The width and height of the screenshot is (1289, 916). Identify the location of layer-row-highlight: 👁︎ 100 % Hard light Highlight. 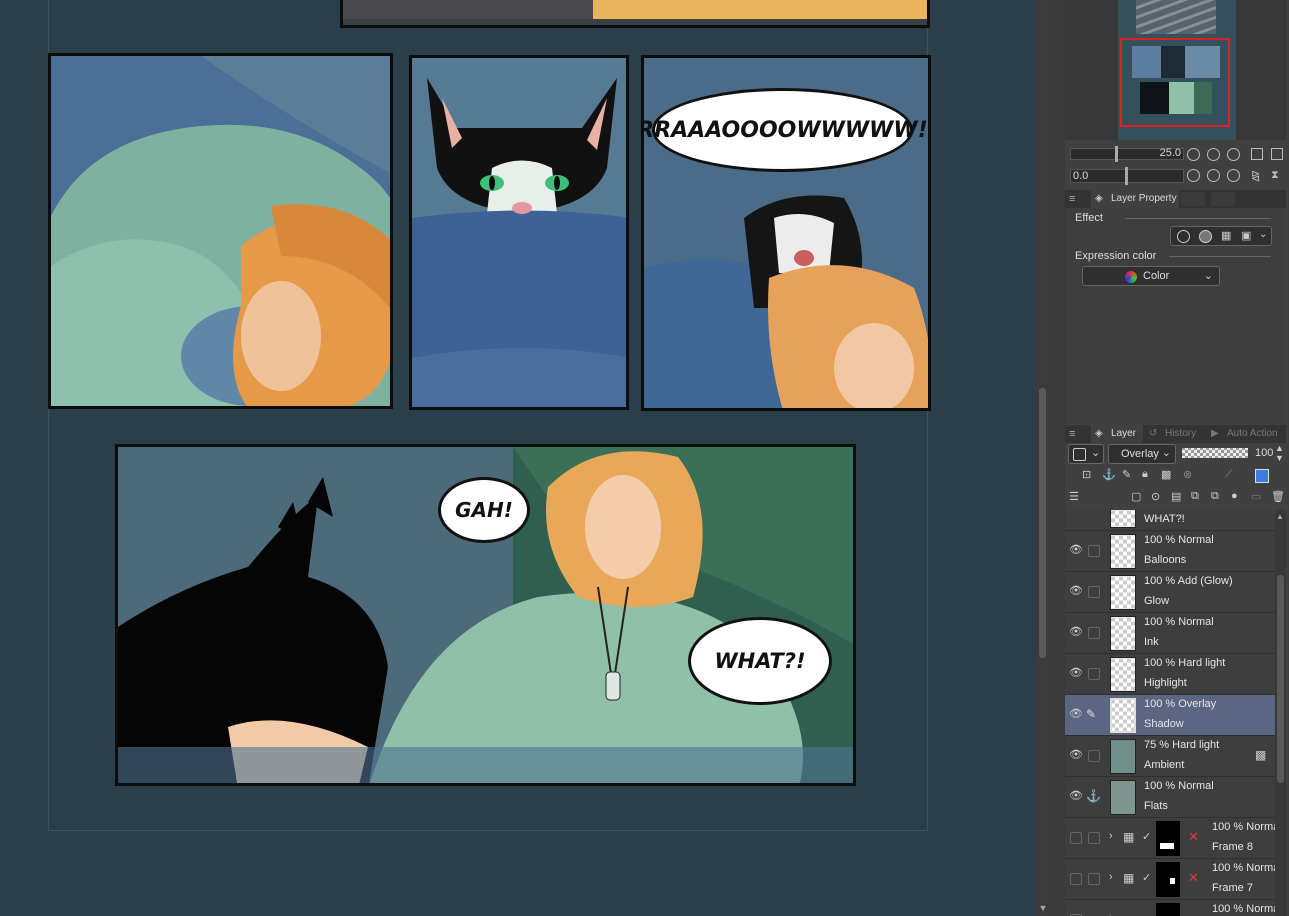
(1170, 674).